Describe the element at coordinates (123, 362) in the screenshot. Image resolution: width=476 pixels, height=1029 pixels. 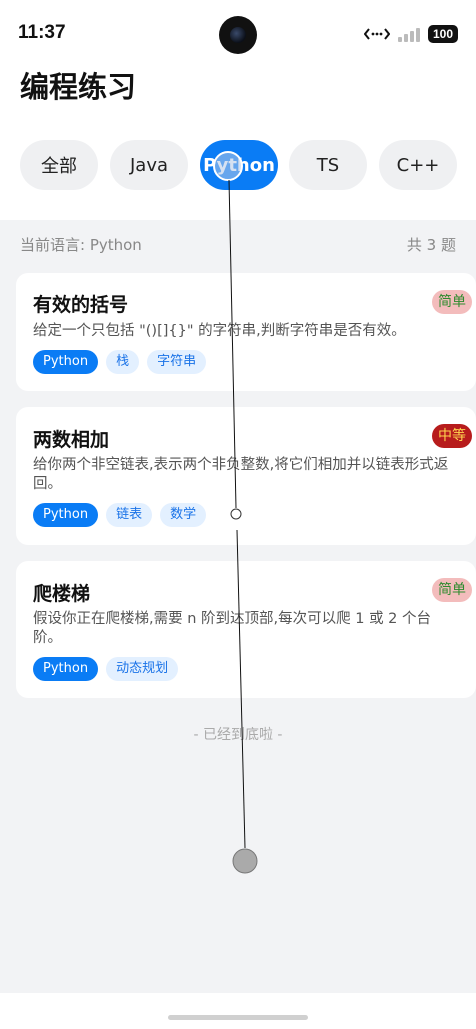
I see `tag: 栈` at that location.